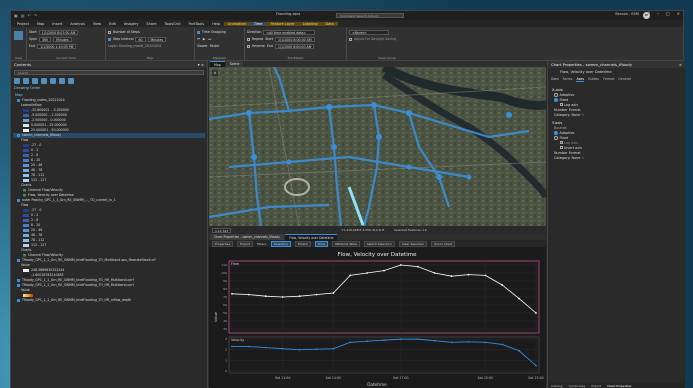 This screenshot has width=693, height=388. What do you see at coordinates (215, 73) in the screenshot?
I see `map-navigator-icon: ✥` at bounding box center [215, 73].